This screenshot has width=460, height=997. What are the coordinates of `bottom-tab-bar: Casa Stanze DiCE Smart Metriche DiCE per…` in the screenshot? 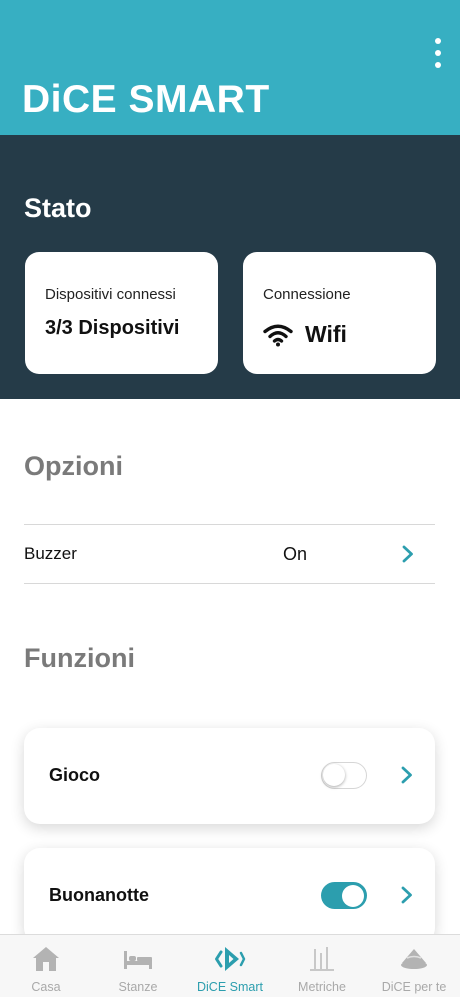 It's located at (230, 965).